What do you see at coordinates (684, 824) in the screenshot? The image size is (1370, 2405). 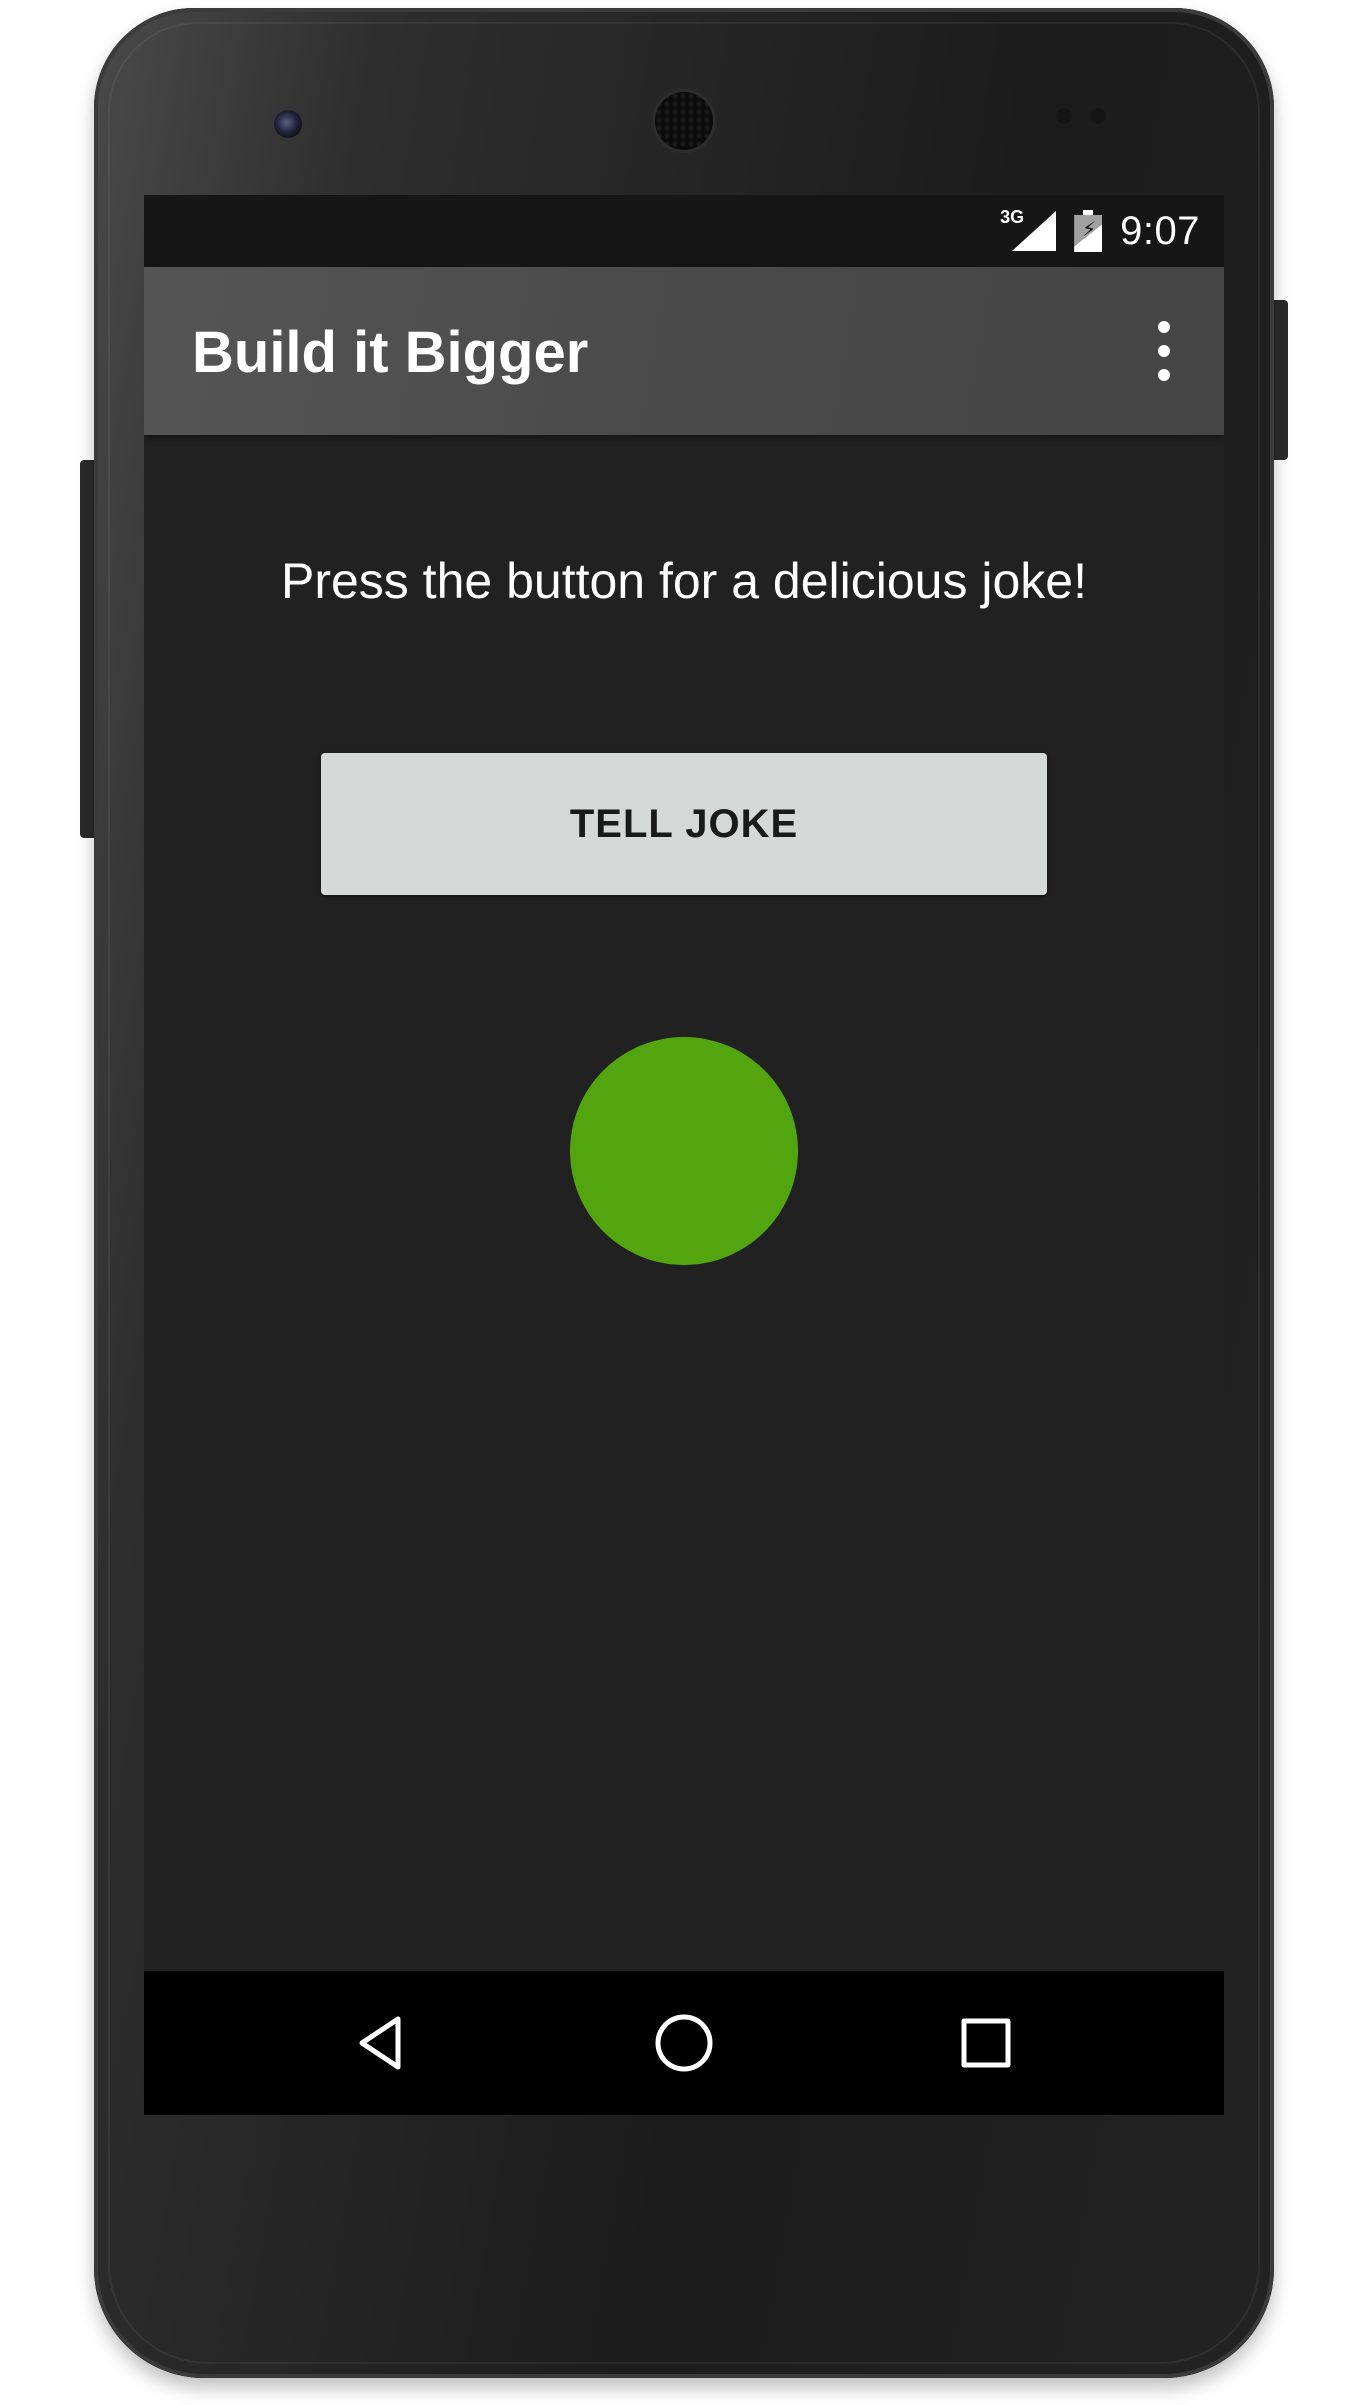 I see `tell-joke-button: TELL JOKE` at bounding box center [684, 824].